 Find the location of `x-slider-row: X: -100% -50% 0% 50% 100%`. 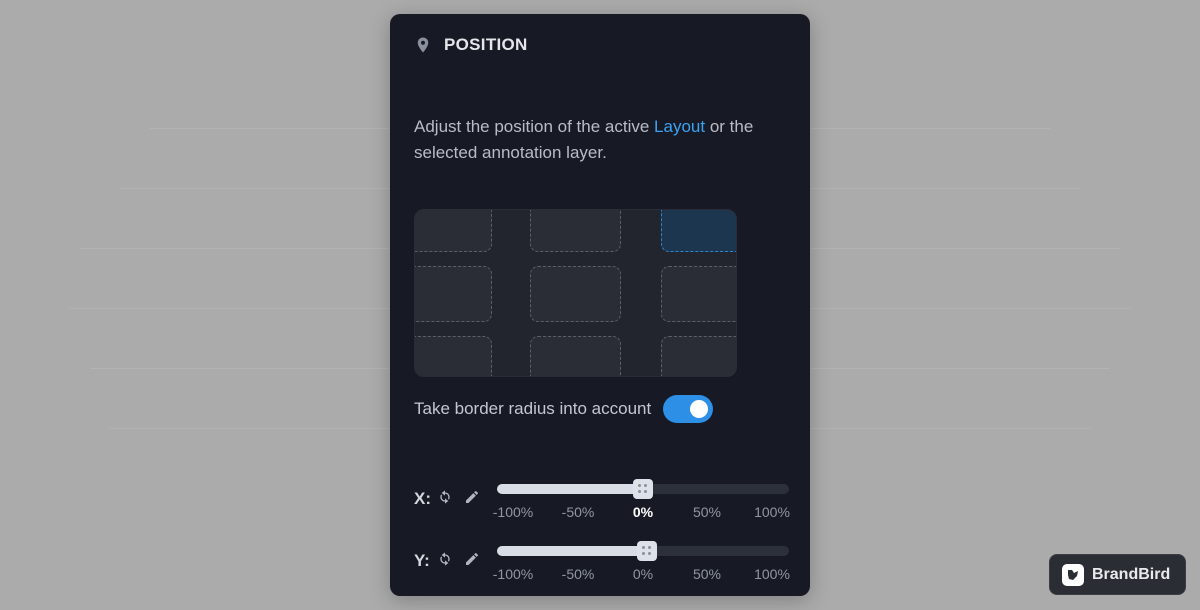

x-slider-row: X: -100% -50% 0% 50% 100% is located at coordinates (604, 506).